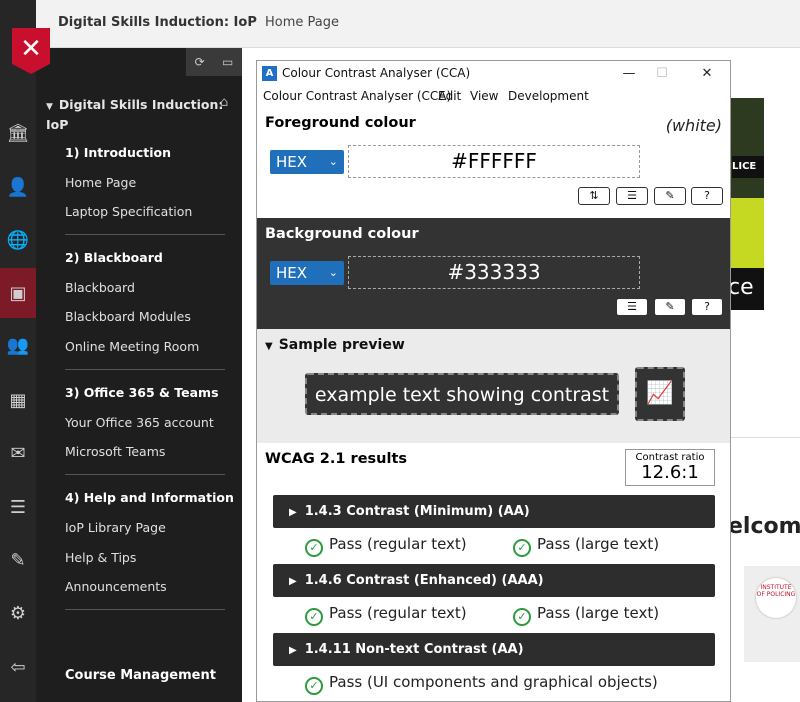 This screenshot has height=702, width=800. Describe the element at coordinates (662, 74) in the screenshot. I see `maximize-button: ☐` at that location.